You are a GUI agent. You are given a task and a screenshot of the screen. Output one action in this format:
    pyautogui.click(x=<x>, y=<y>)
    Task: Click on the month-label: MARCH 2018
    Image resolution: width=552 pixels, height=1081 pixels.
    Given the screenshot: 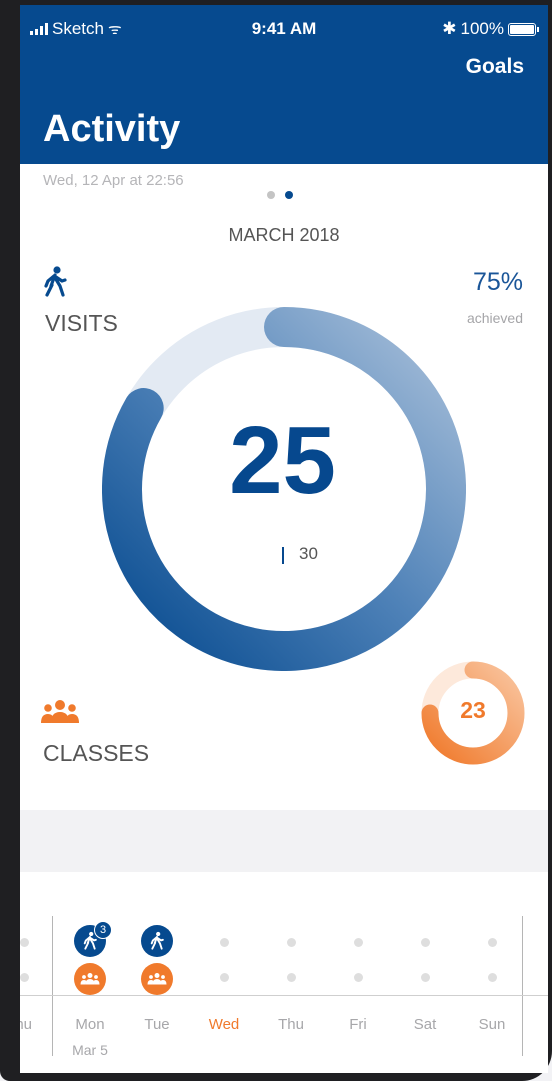 What is the action you would take?
    pyautogui.click(x=284, y=235)
    